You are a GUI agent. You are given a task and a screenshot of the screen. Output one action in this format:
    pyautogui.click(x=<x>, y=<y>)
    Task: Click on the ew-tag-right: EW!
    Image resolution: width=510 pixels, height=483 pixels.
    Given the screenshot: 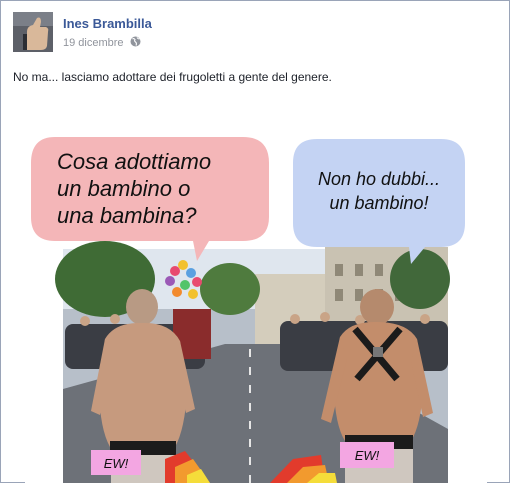 What is the action you would take?
    pyautogui.click(x=367, y=455)
    